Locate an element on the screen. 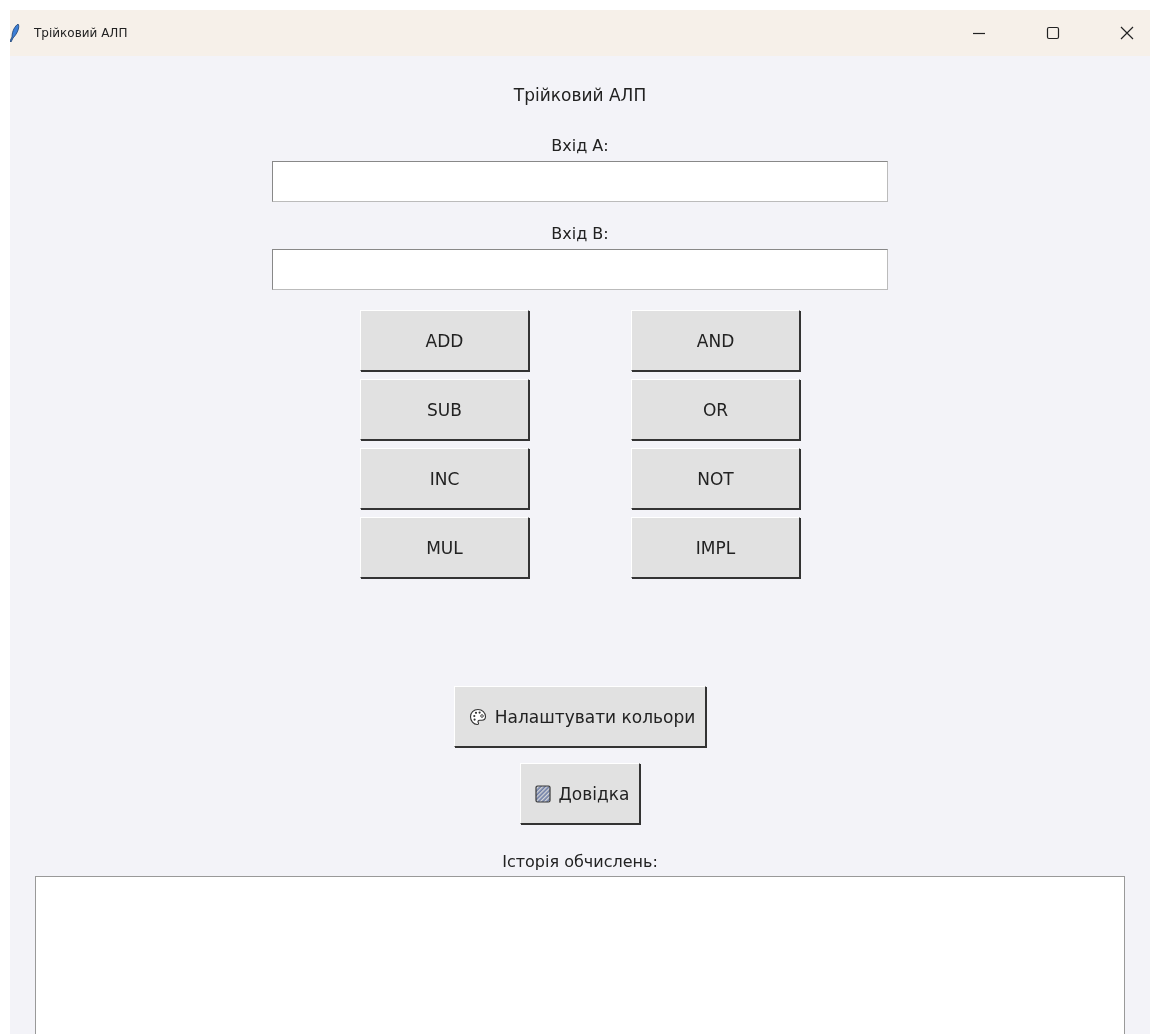 This screenshot has height=1034, width=1160. operation-button: IMPL is located at coordinates (715, 547).